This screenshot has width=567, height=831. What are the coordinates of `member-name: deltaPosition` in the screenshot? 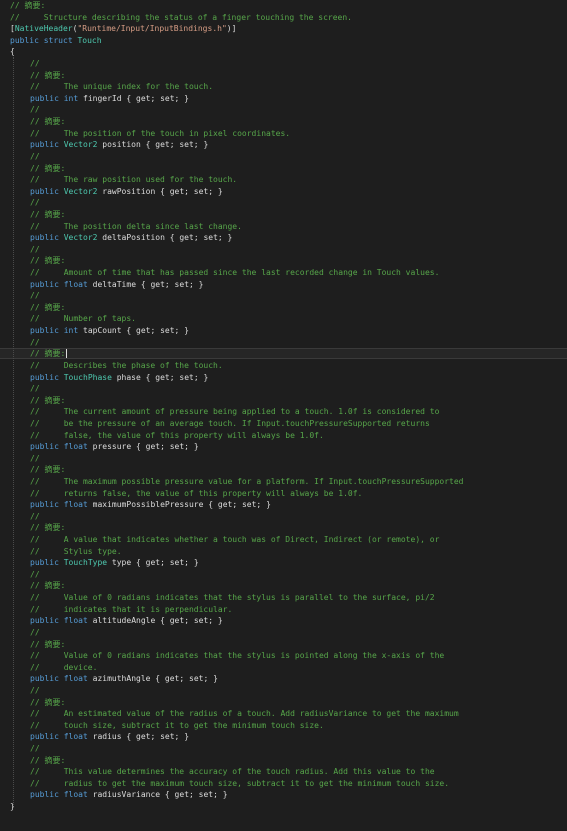 It's located at (133, 238).